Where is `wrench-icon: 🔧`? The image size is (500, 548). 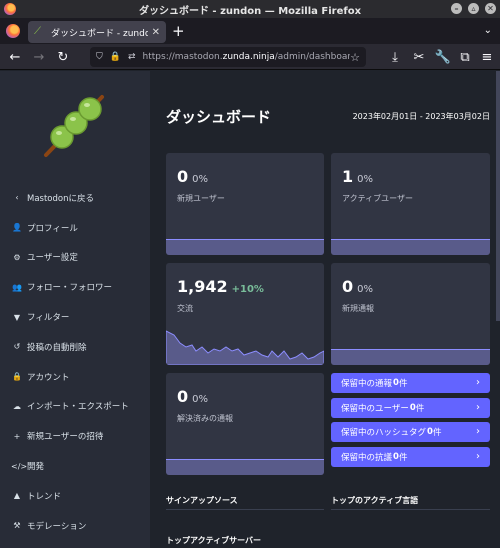
wrench-icon: 🔧 is located at coordinates (443, 57).